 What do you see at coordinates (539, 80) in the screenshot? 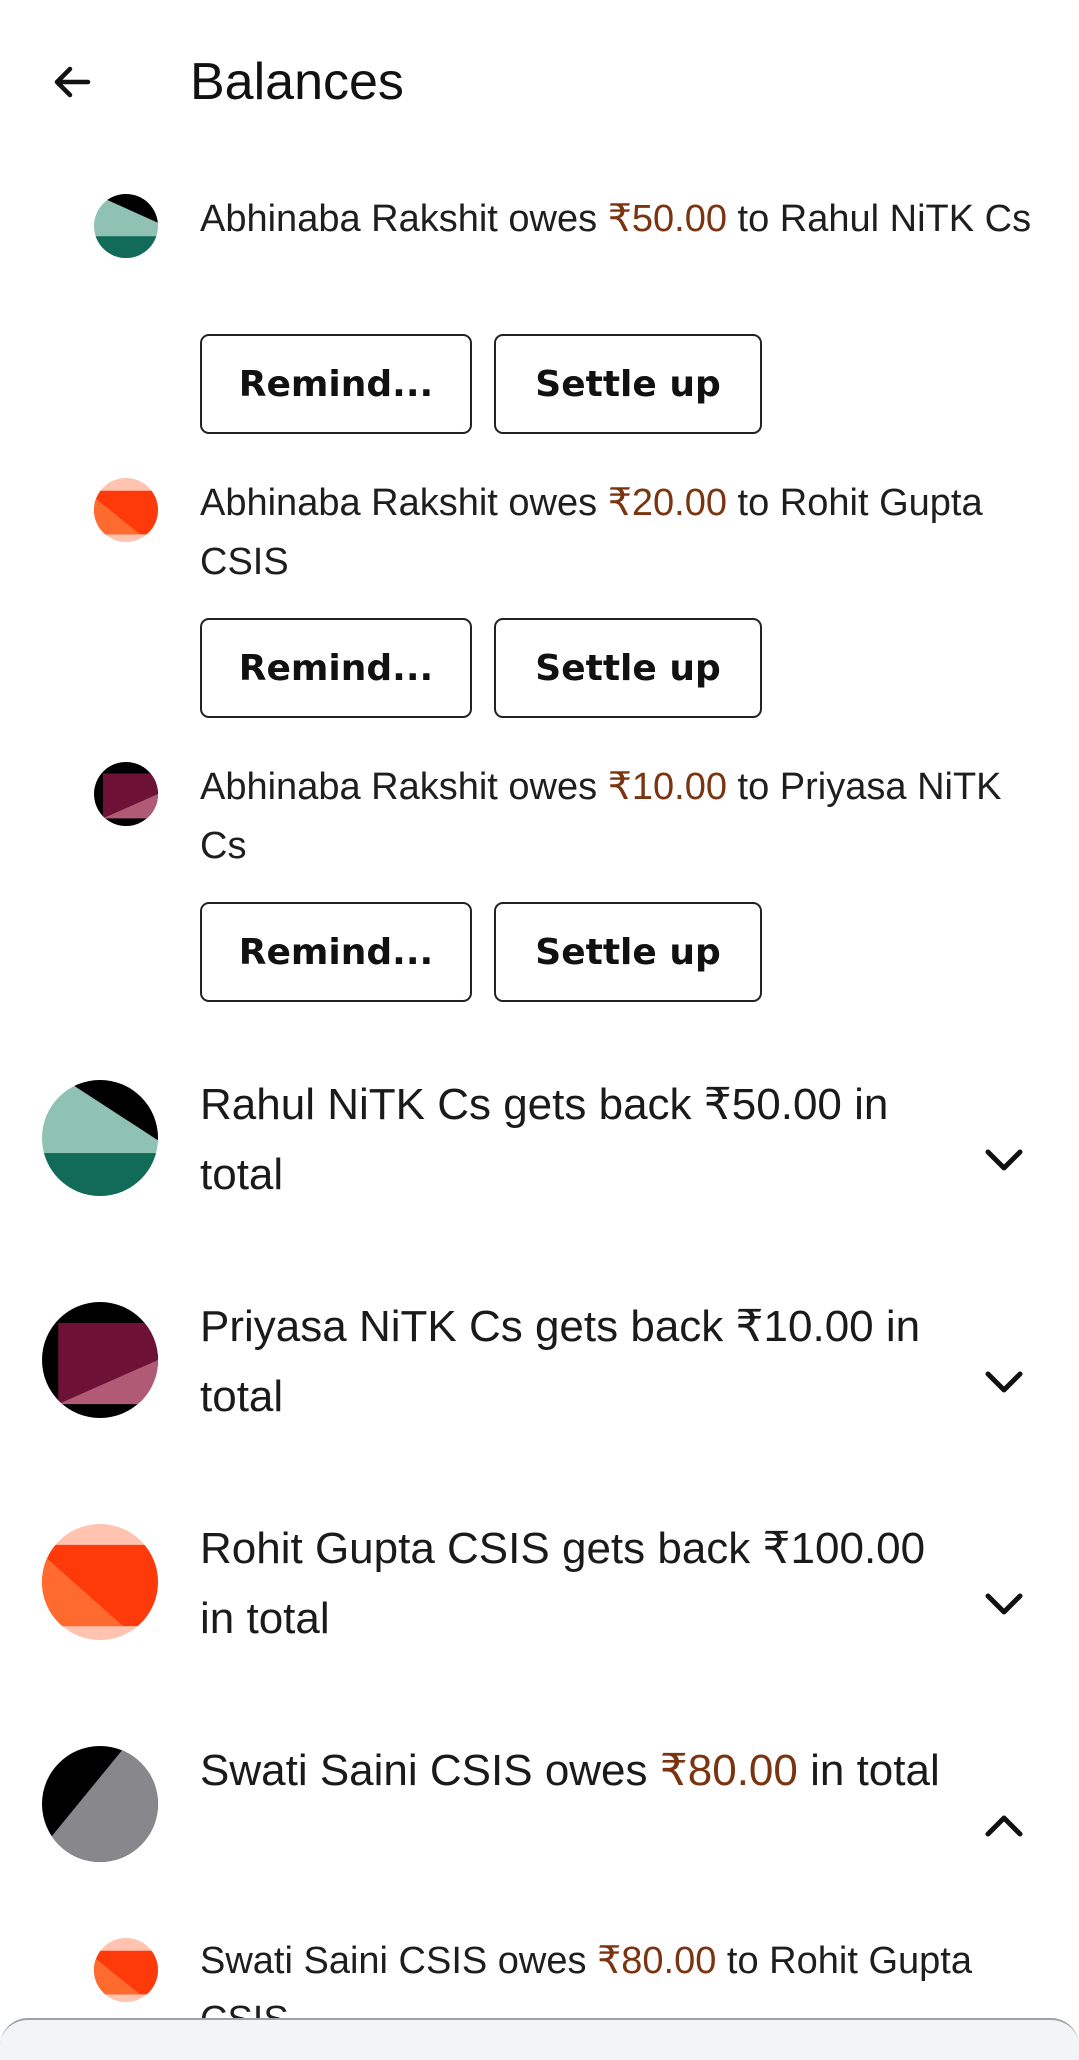
I see `app-bar: Balances` at bounding box center [539, 80].